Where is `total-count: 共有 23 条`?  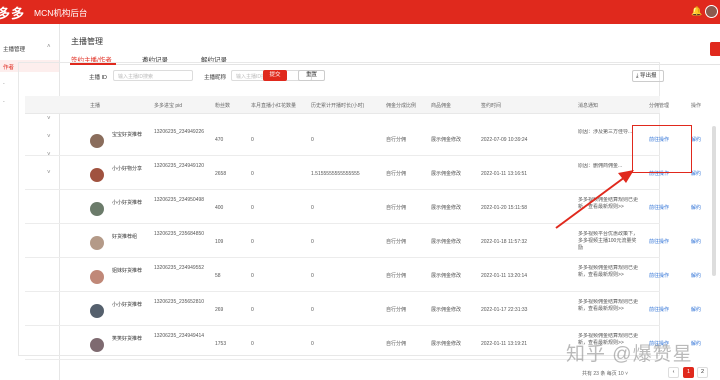
total-count: 共有 23 条 is located at coordinates (594, 374).